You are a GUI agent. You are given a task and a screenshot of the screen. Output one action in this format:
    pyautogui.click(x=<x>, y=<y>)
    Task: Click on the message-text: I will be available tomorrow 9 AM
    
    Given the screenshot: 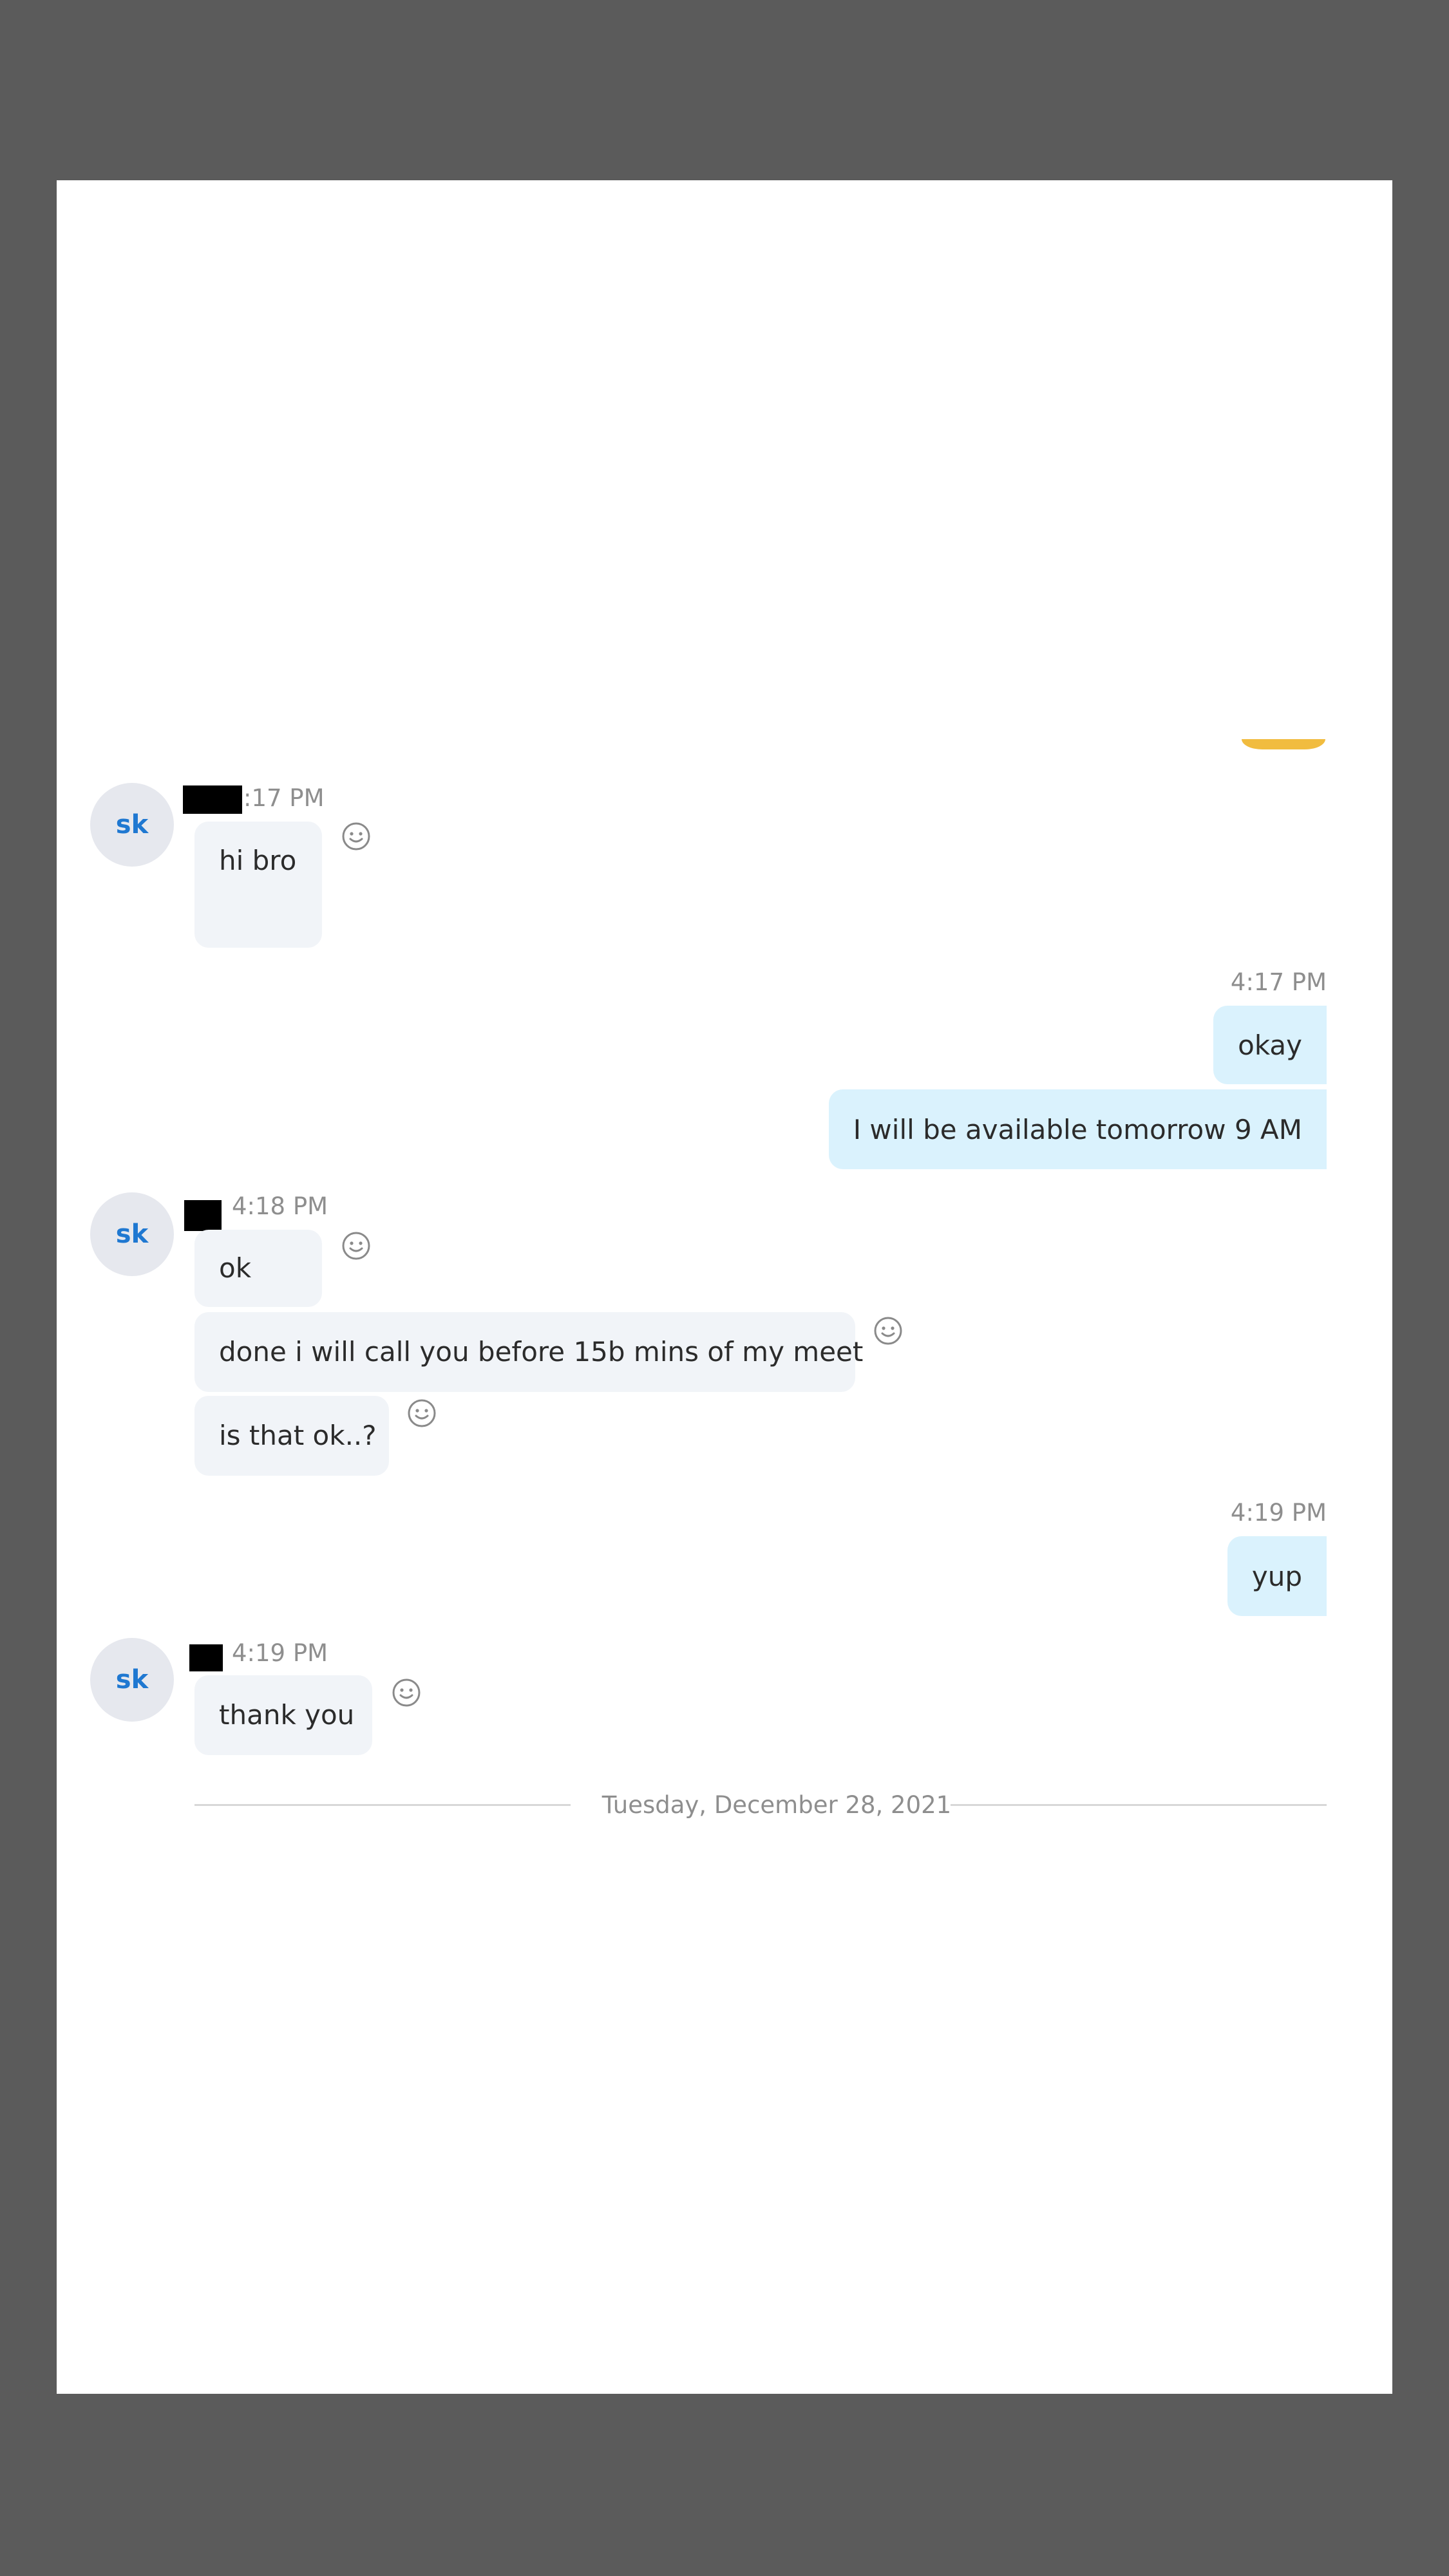 What is the action you would take?
    pyautogui.click(x=1077, y=1129)
    